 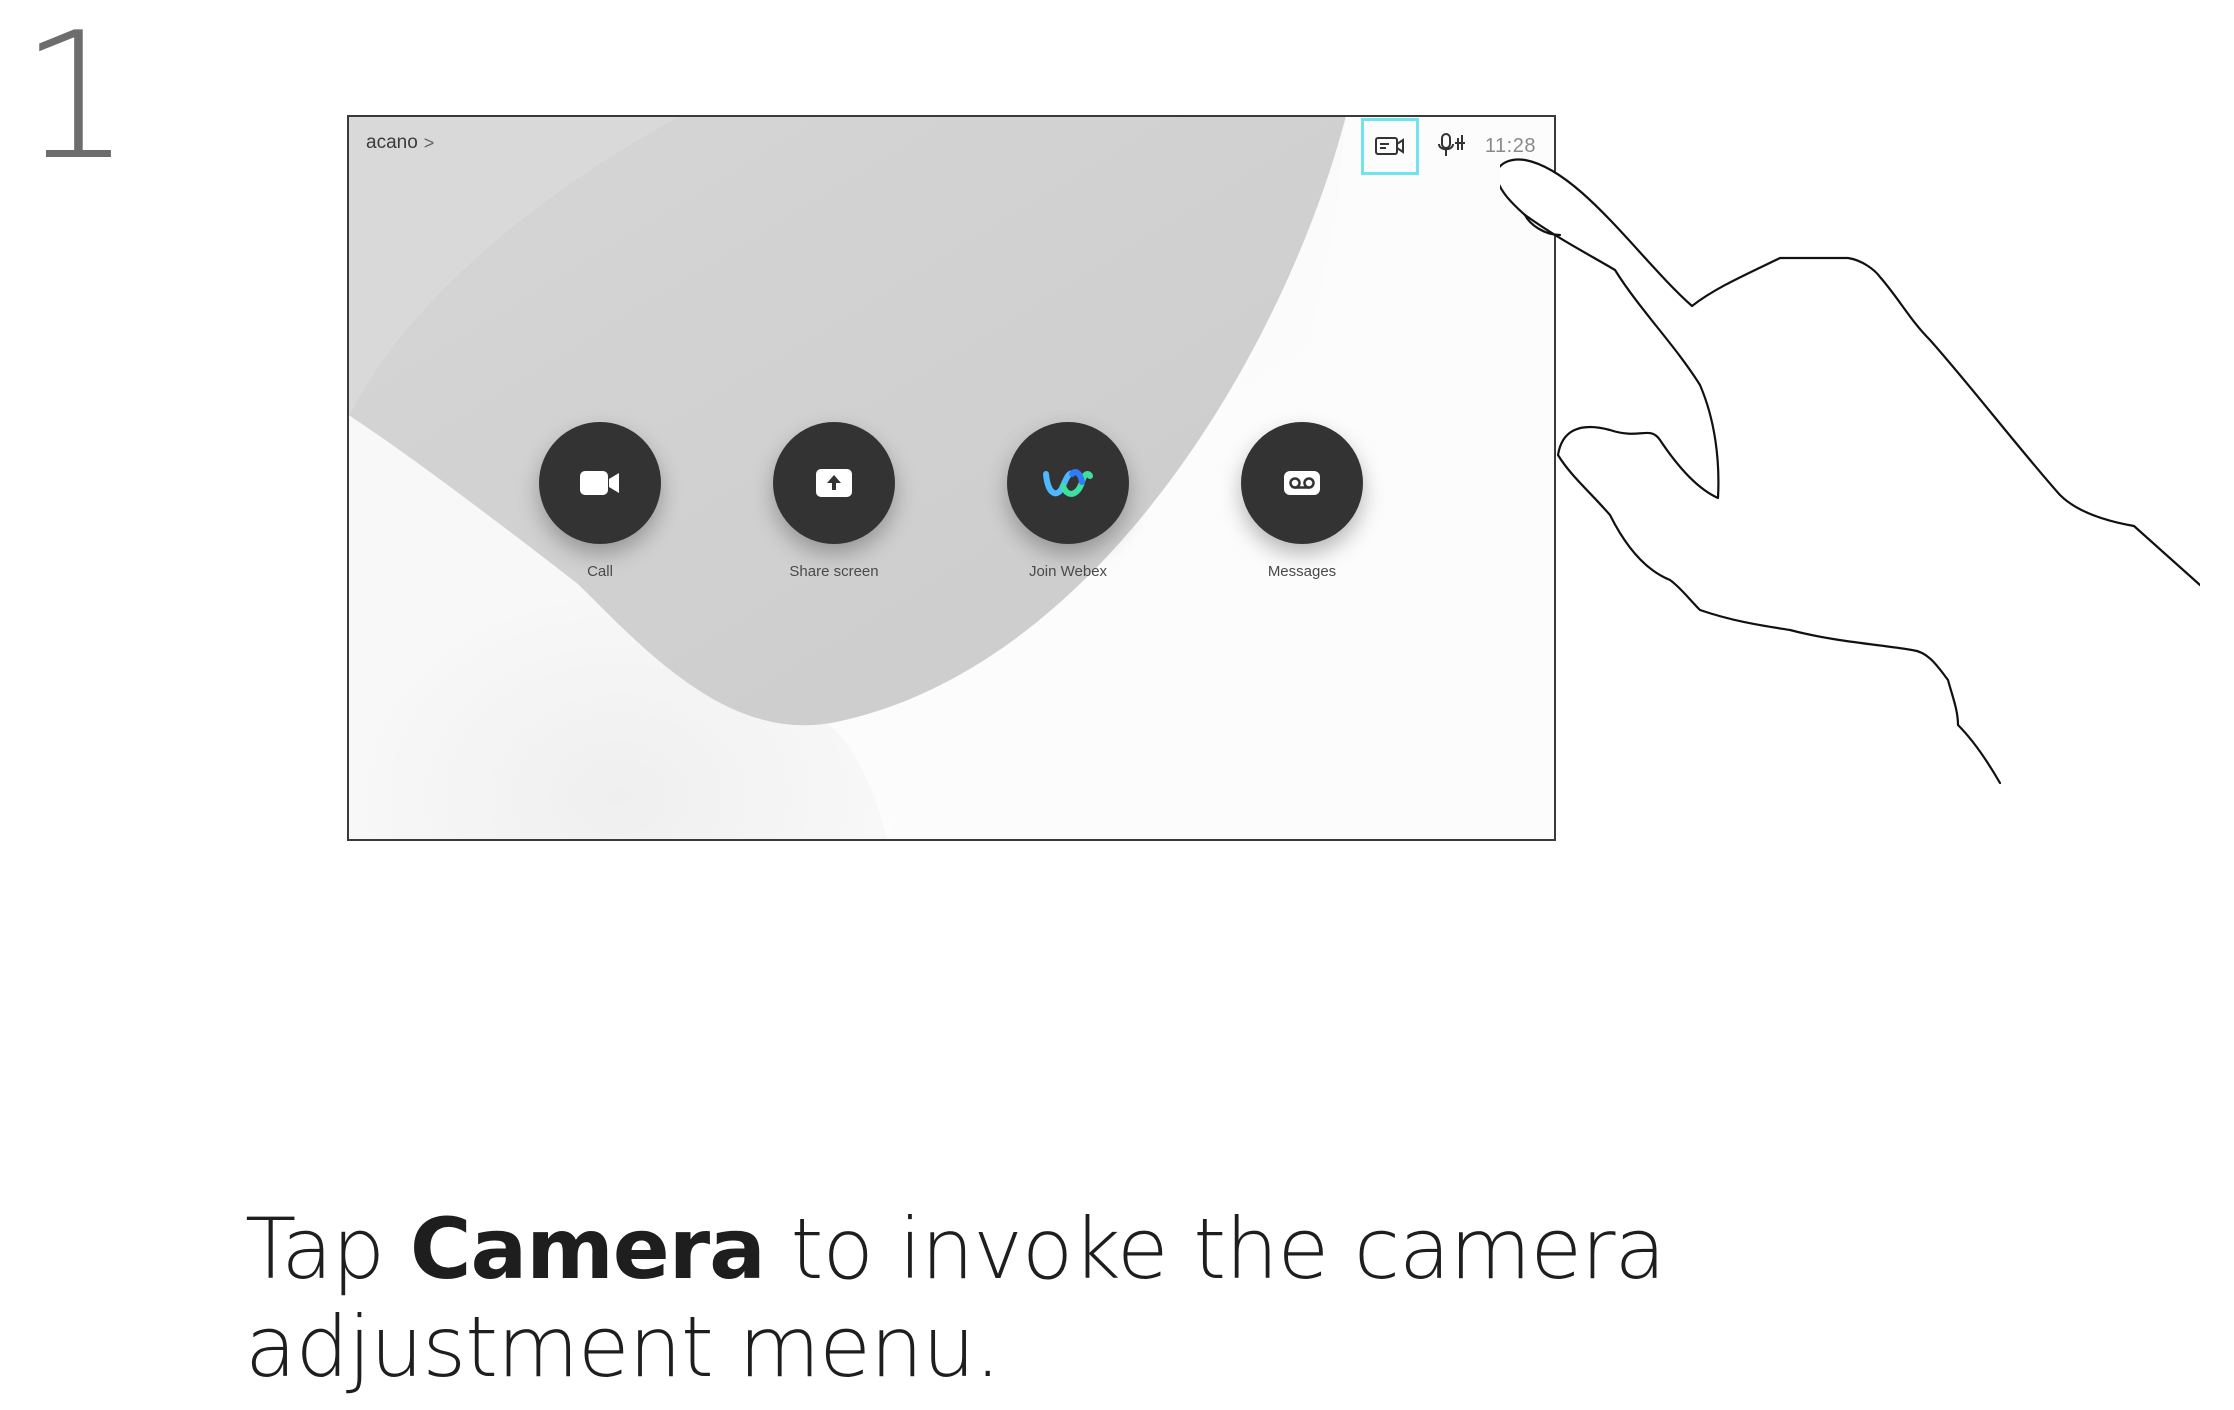 What do you see at coordinates (587, 1249) in the screenshot?
I see `instruction-bold-camera: Camera` at bounding box center [587, 1249].